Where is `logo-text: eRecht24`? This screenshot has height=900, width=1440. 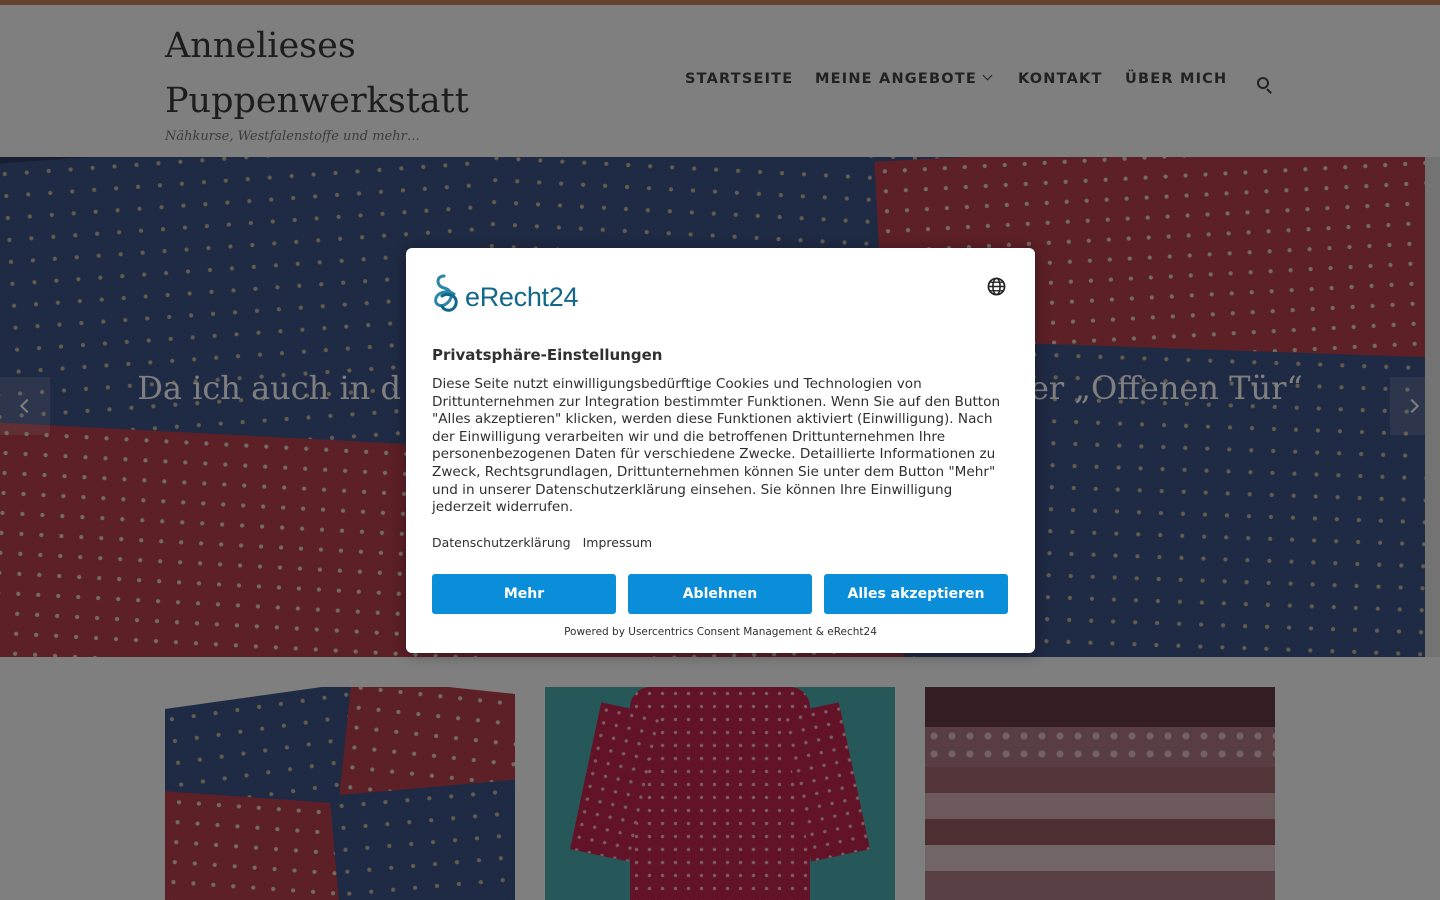 logo-text: eRecht24 is located at coordinates (522, 297).